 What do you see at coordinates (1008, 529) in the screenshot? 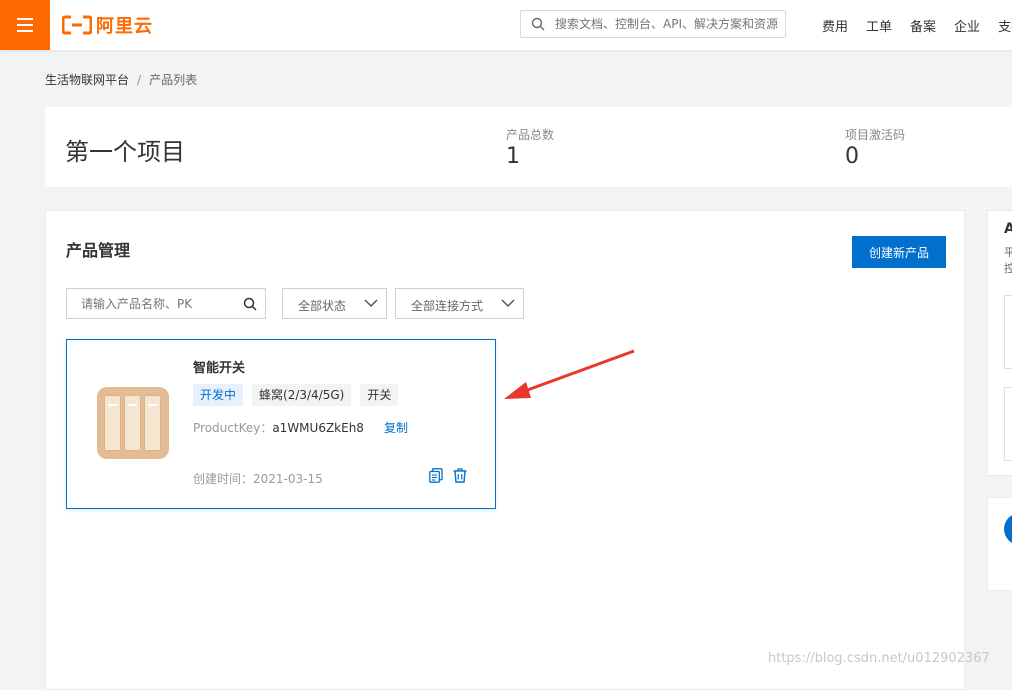
I see `avatar` at bounding box center [1008, 529].